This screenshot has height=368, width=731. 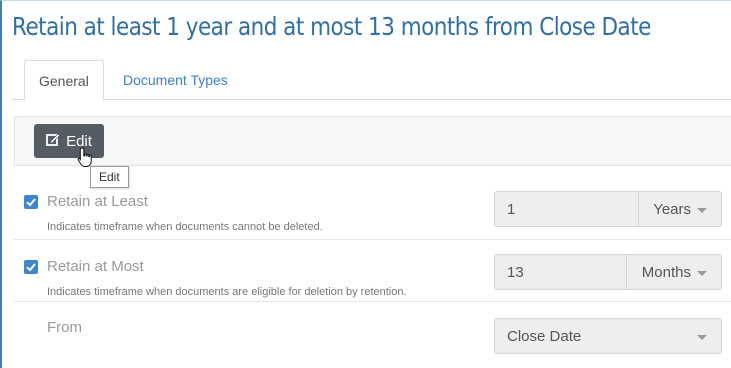 I want to click on retain-at-least-label: Retain at Least, so click(x=97, y=201).